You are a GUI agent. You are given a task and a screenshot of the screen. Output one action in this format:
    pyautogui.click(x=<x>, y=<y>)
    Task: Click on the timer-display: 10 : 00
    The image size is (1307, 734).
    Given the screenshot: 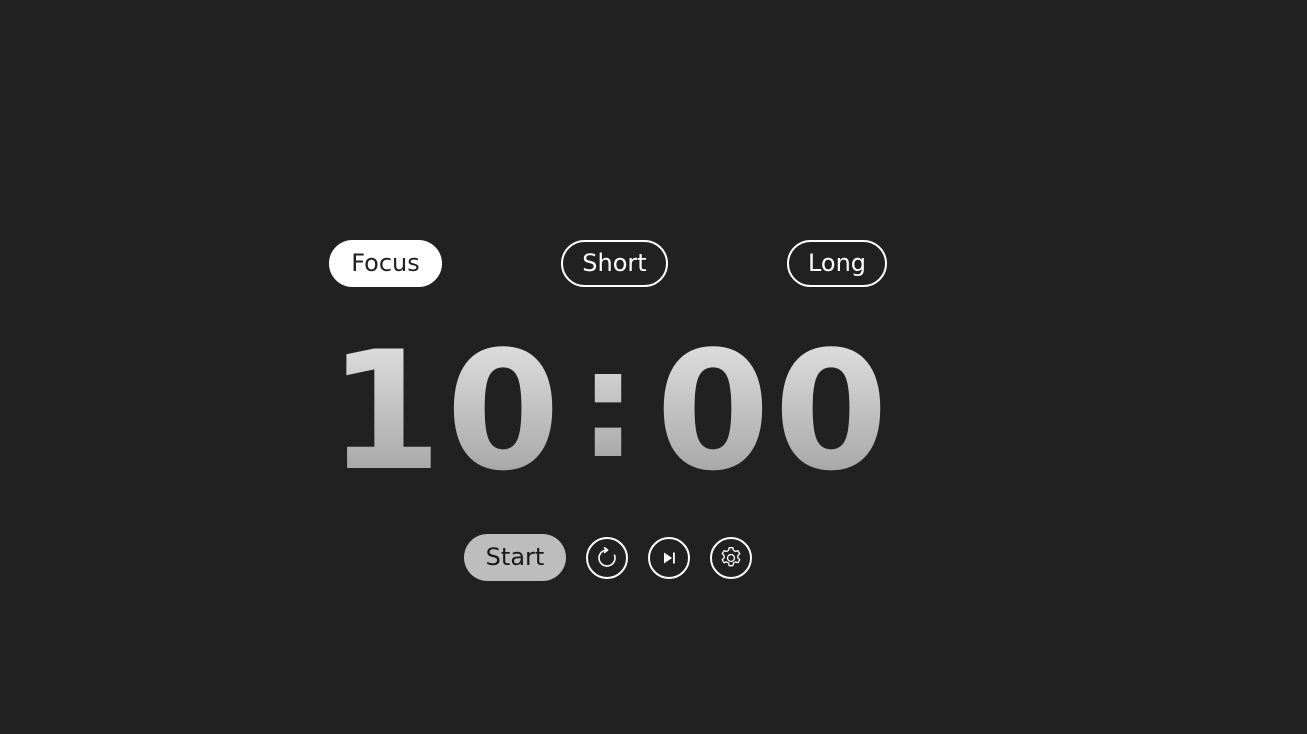 What is the action you would take?
    pyautogui.click(x=620, y=410)
    